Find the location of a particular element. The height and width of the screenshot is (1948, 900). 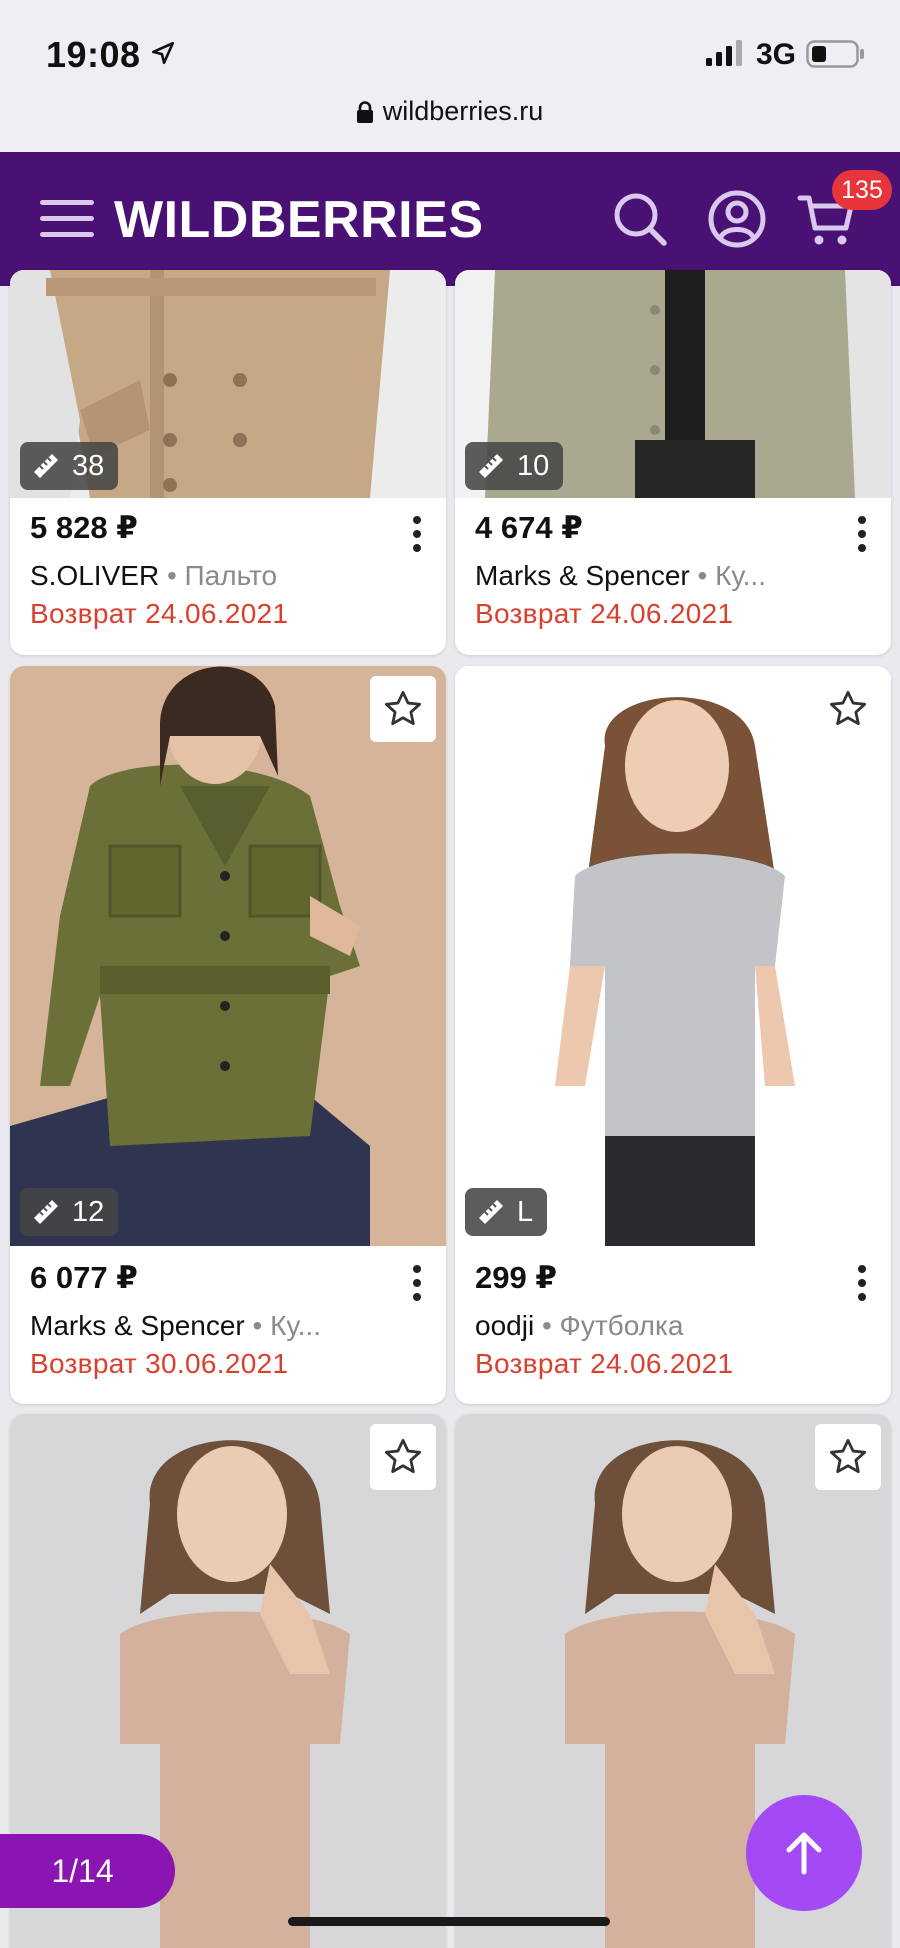

product-image: 12 is located at coordinates (228, 956).